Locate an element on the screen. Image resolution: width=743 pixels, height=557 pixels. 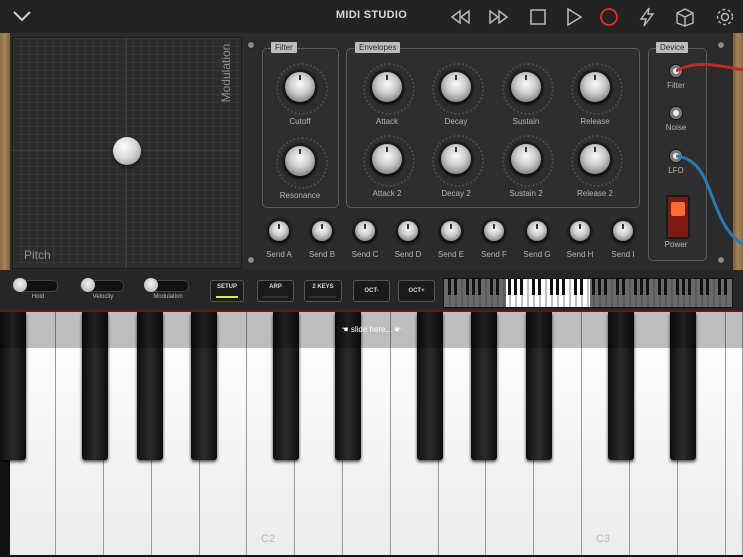
sustain-2-label: Sustain 2 is located at coordinates (526, 193).